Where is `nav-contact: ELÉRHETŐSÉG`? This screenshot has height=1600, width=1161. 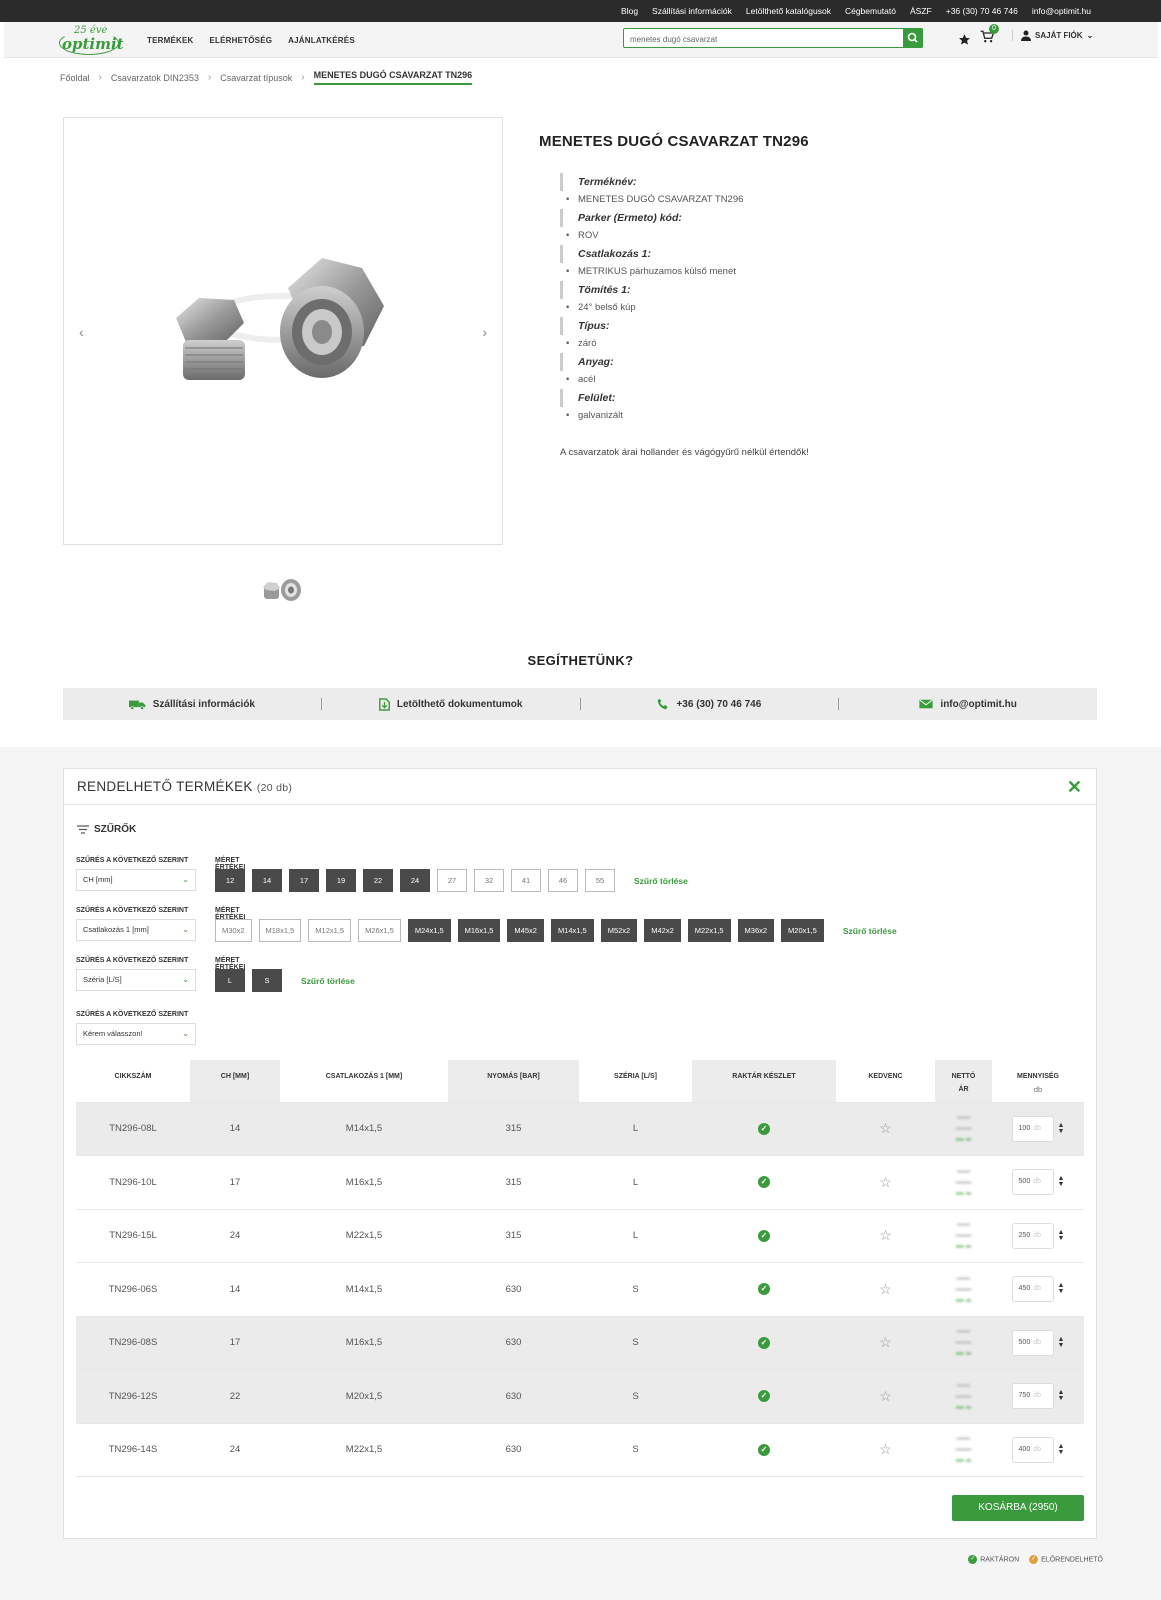 nav-contact: ELÉRHETŐSÉG is located at coordinates (241, 40).